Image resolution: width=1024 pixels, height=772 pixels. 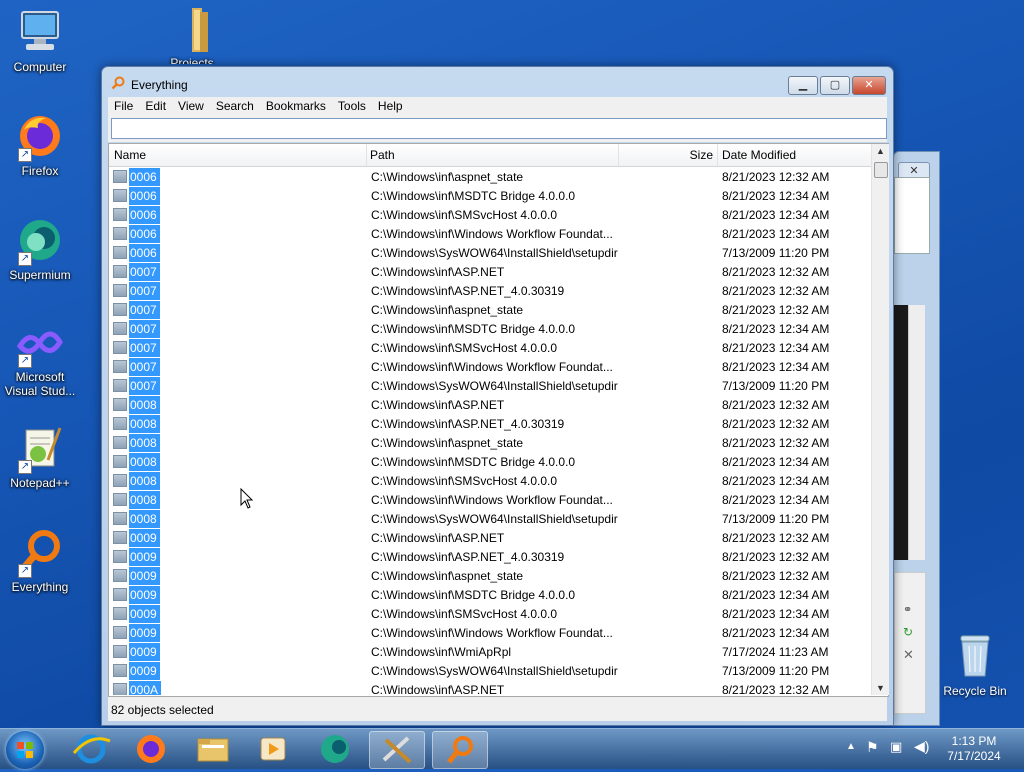 What do you see at coordinates (40, 561) in the screenshot?
I see `desktop-icon-everything: ↗ Everything` at bounding box center [40, 561].